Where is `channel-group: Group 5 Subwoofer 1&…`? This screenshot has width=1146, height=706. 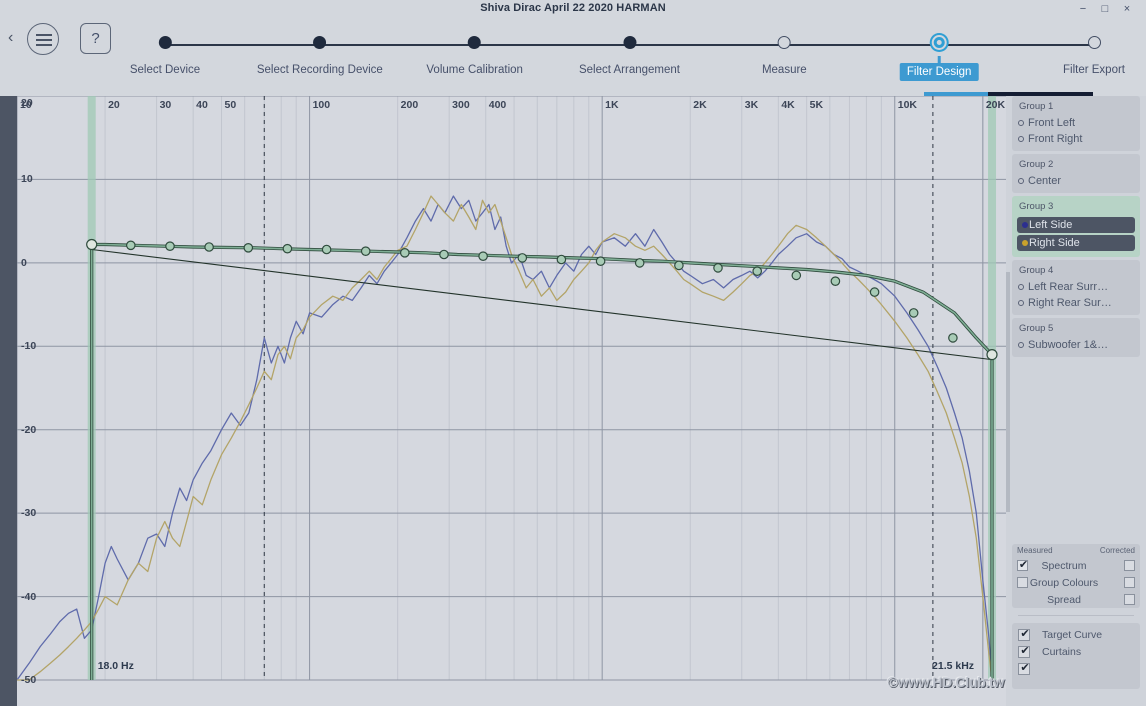
channel-group: Group 5 Subwoofer 1&… is located at coordinates (1076, 337).